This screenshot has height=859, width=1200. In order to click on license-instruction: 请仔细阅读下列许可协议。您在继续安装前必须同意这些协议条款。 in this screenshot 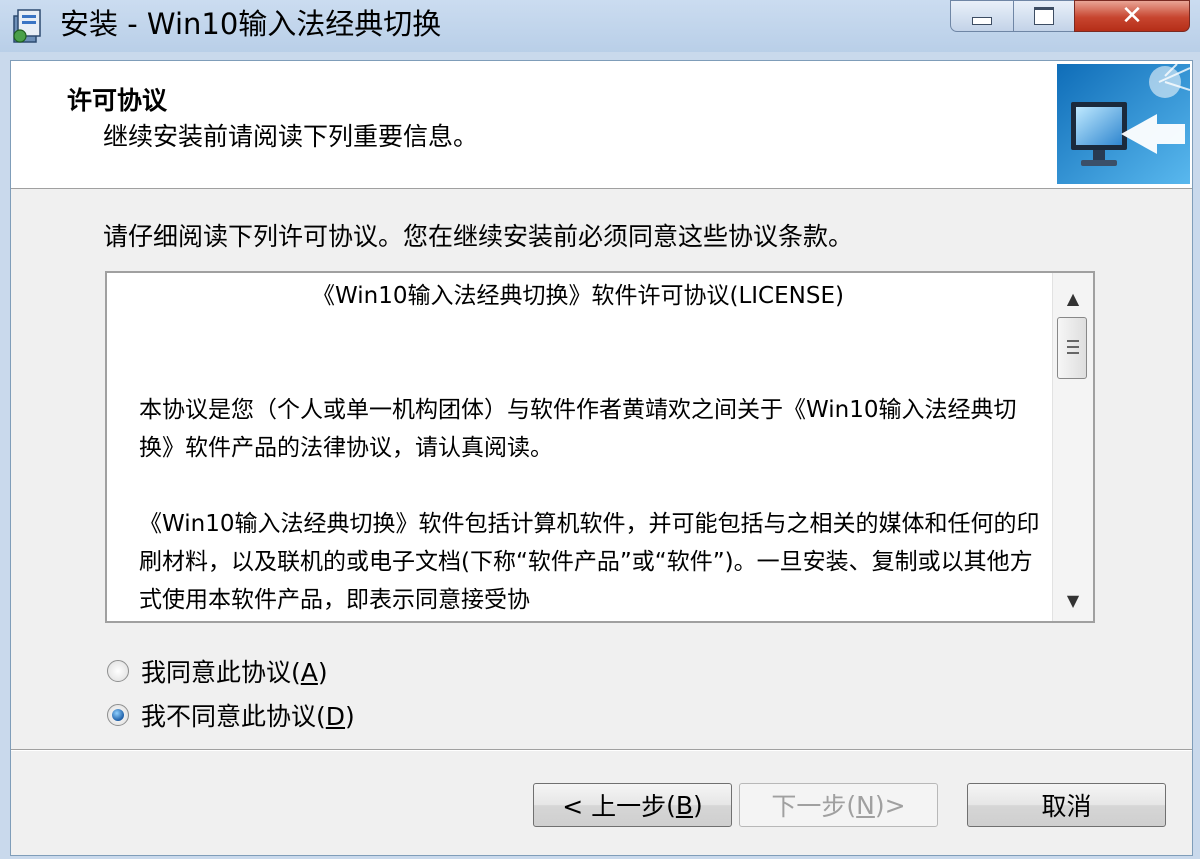, I will do `click(478, 236)`.